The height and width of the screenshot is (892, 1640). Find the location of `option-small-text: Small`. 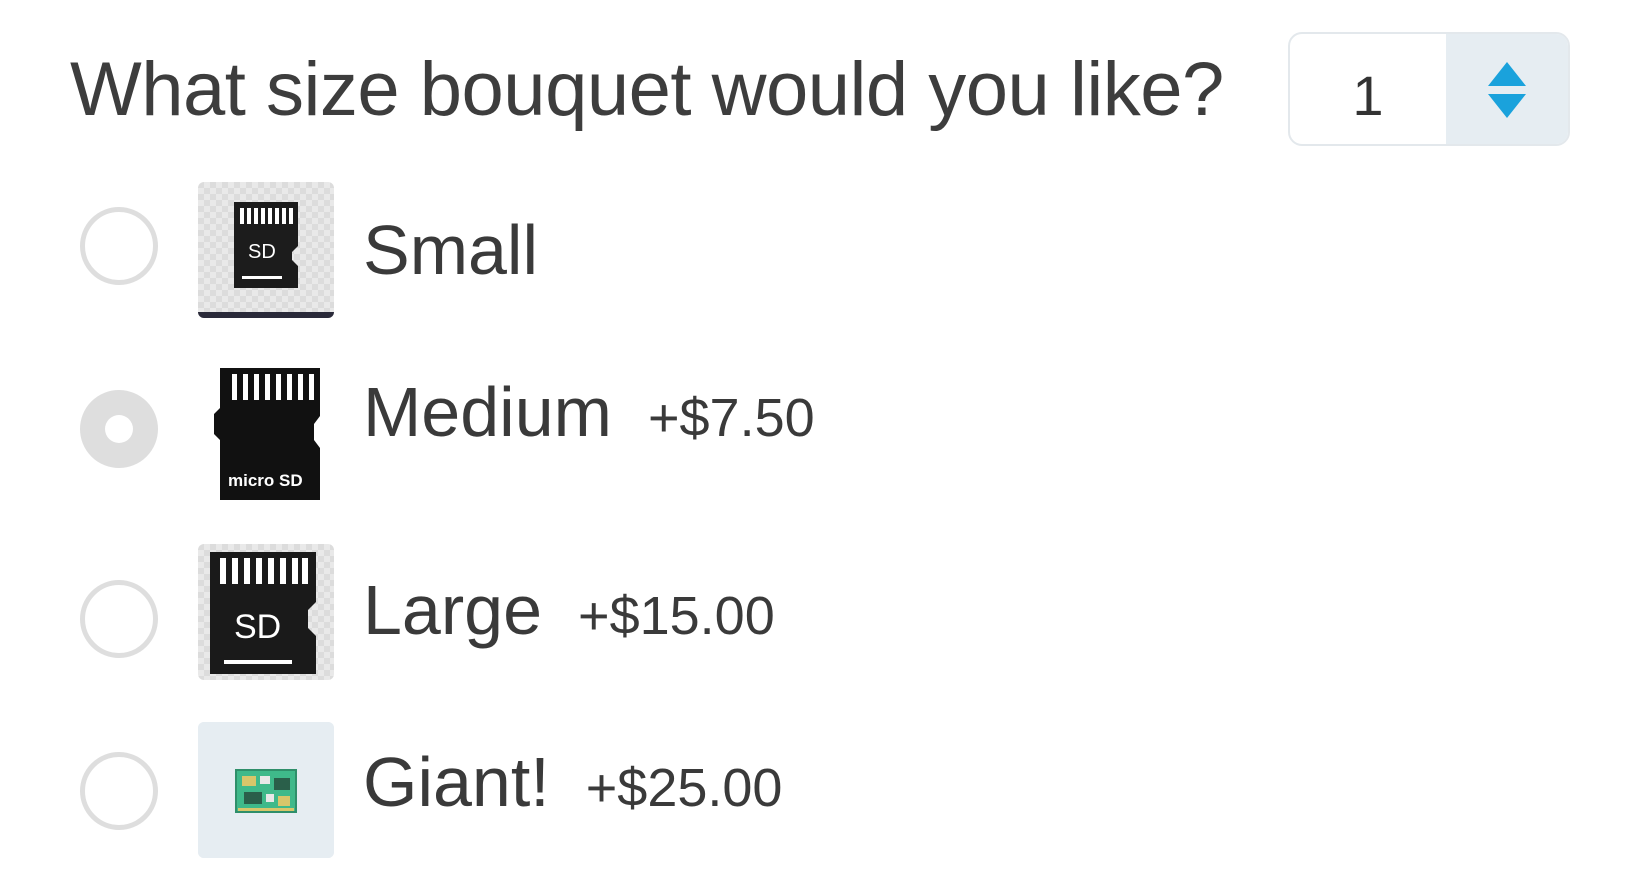

option-small-text: Small is located at coordinates (468, 253).